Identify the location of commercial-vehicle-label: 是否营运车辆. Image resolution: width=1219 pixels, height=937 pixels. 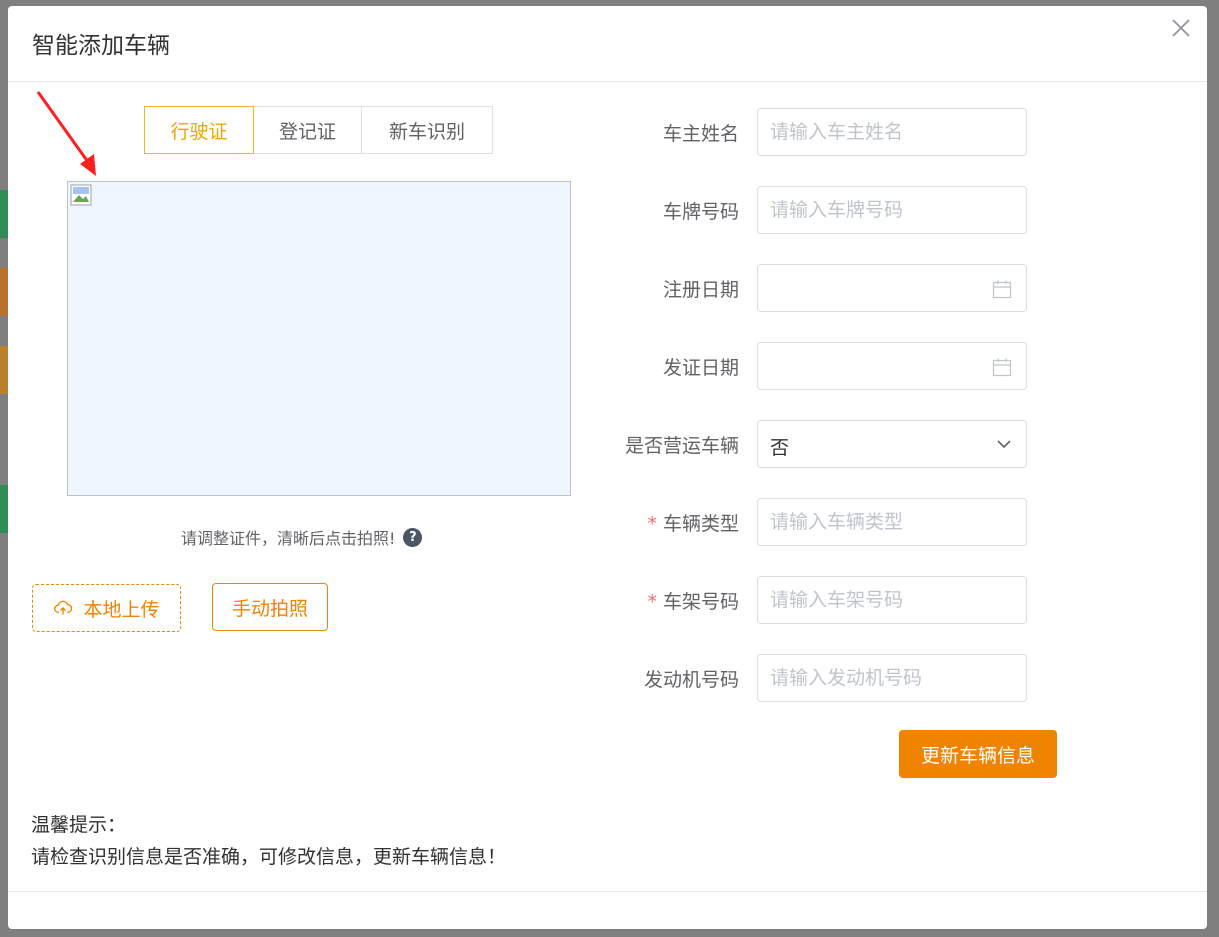
(681, 446).